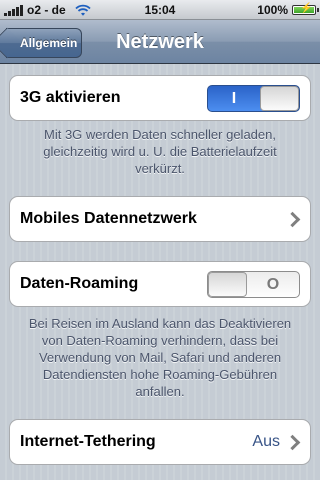 The image size is (320, 480). I want to click on row-roaming: Daten-Roaming O, so click(160, 284).